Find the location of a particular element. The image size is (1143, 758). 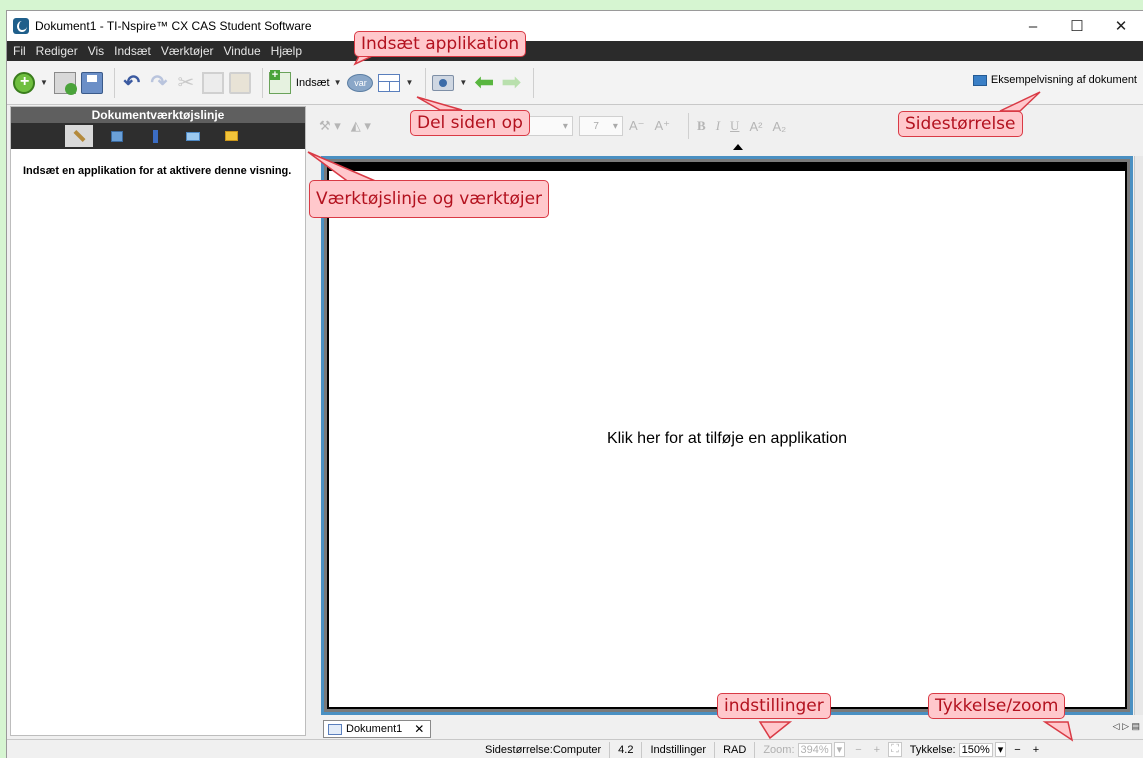

calculator-tab is located at coordinates (155, 136).